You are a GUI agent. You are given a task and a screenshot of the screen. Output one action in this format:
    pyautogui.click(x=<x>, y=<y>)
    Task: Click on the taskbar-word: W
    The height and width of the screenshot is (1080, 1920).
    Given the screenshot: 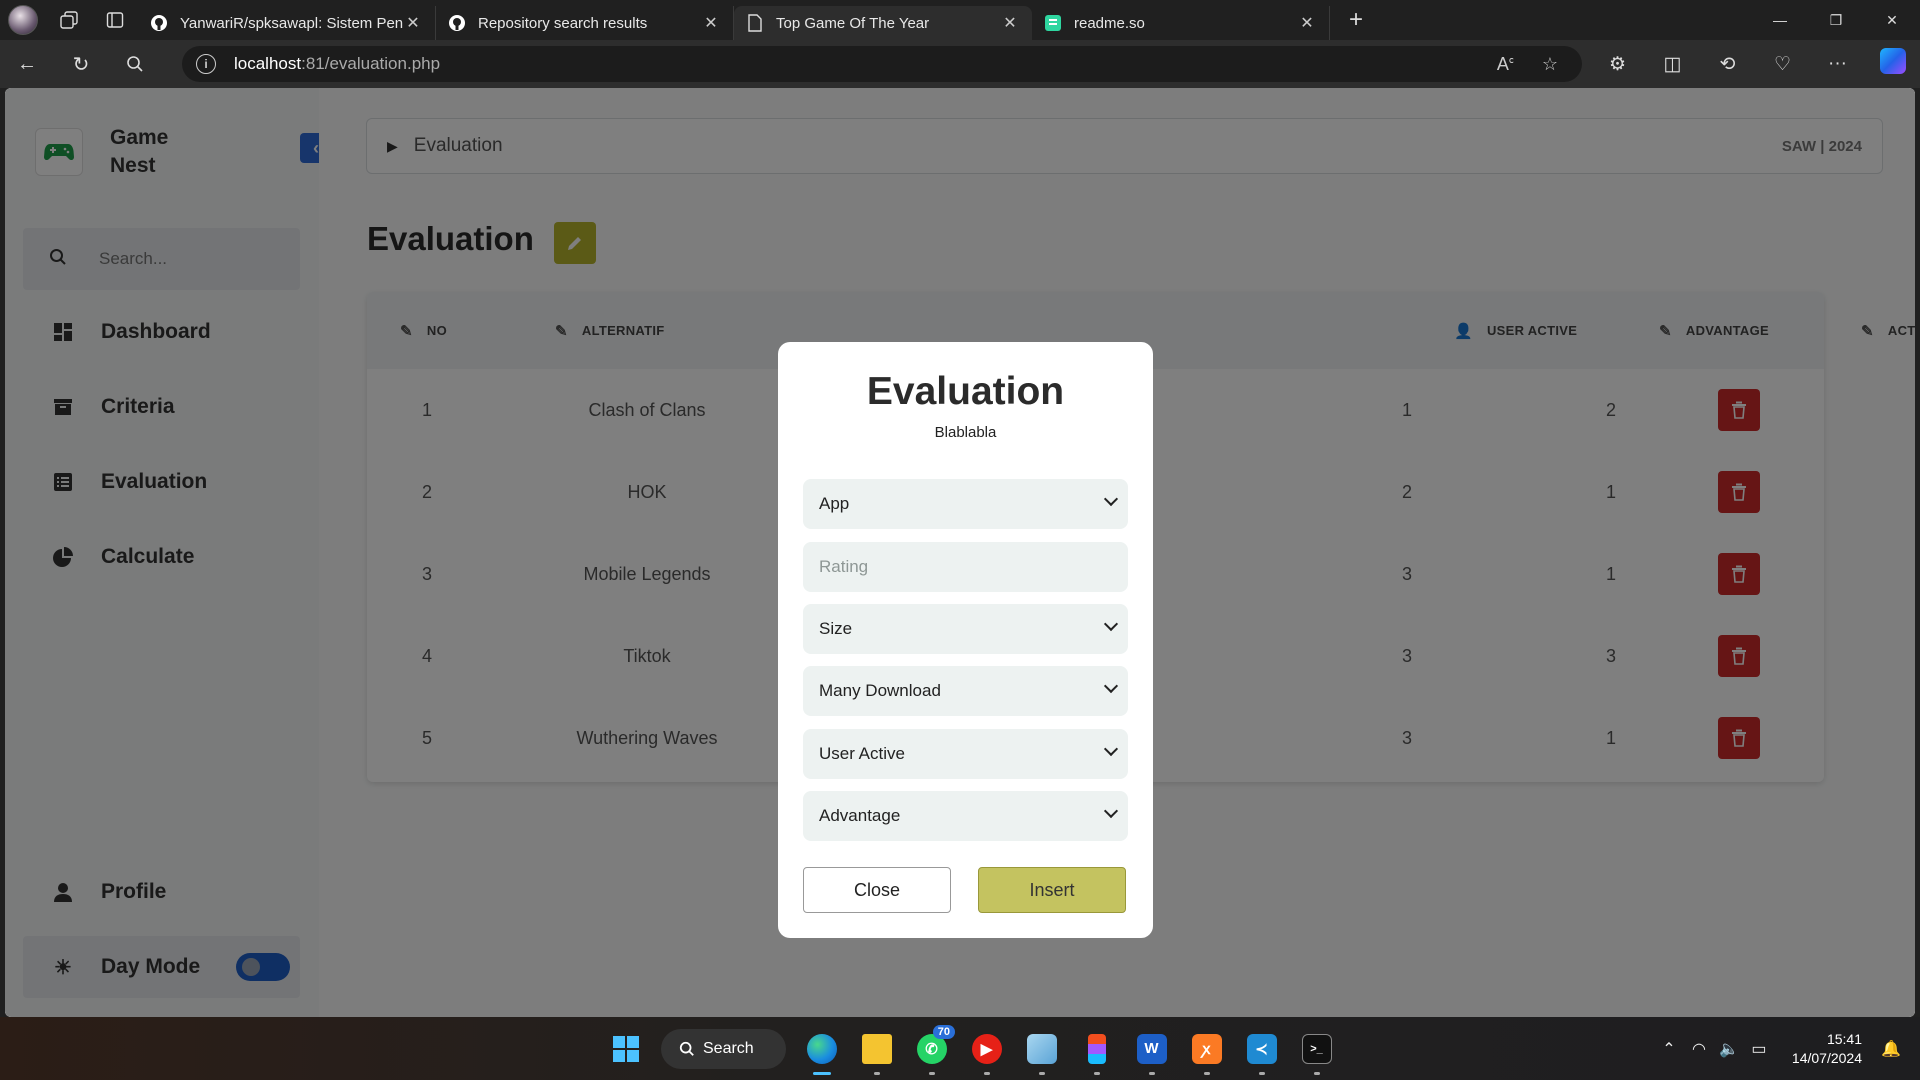 What is the action you would take?
    pyautogui.click(x=1151, y=1048)
    